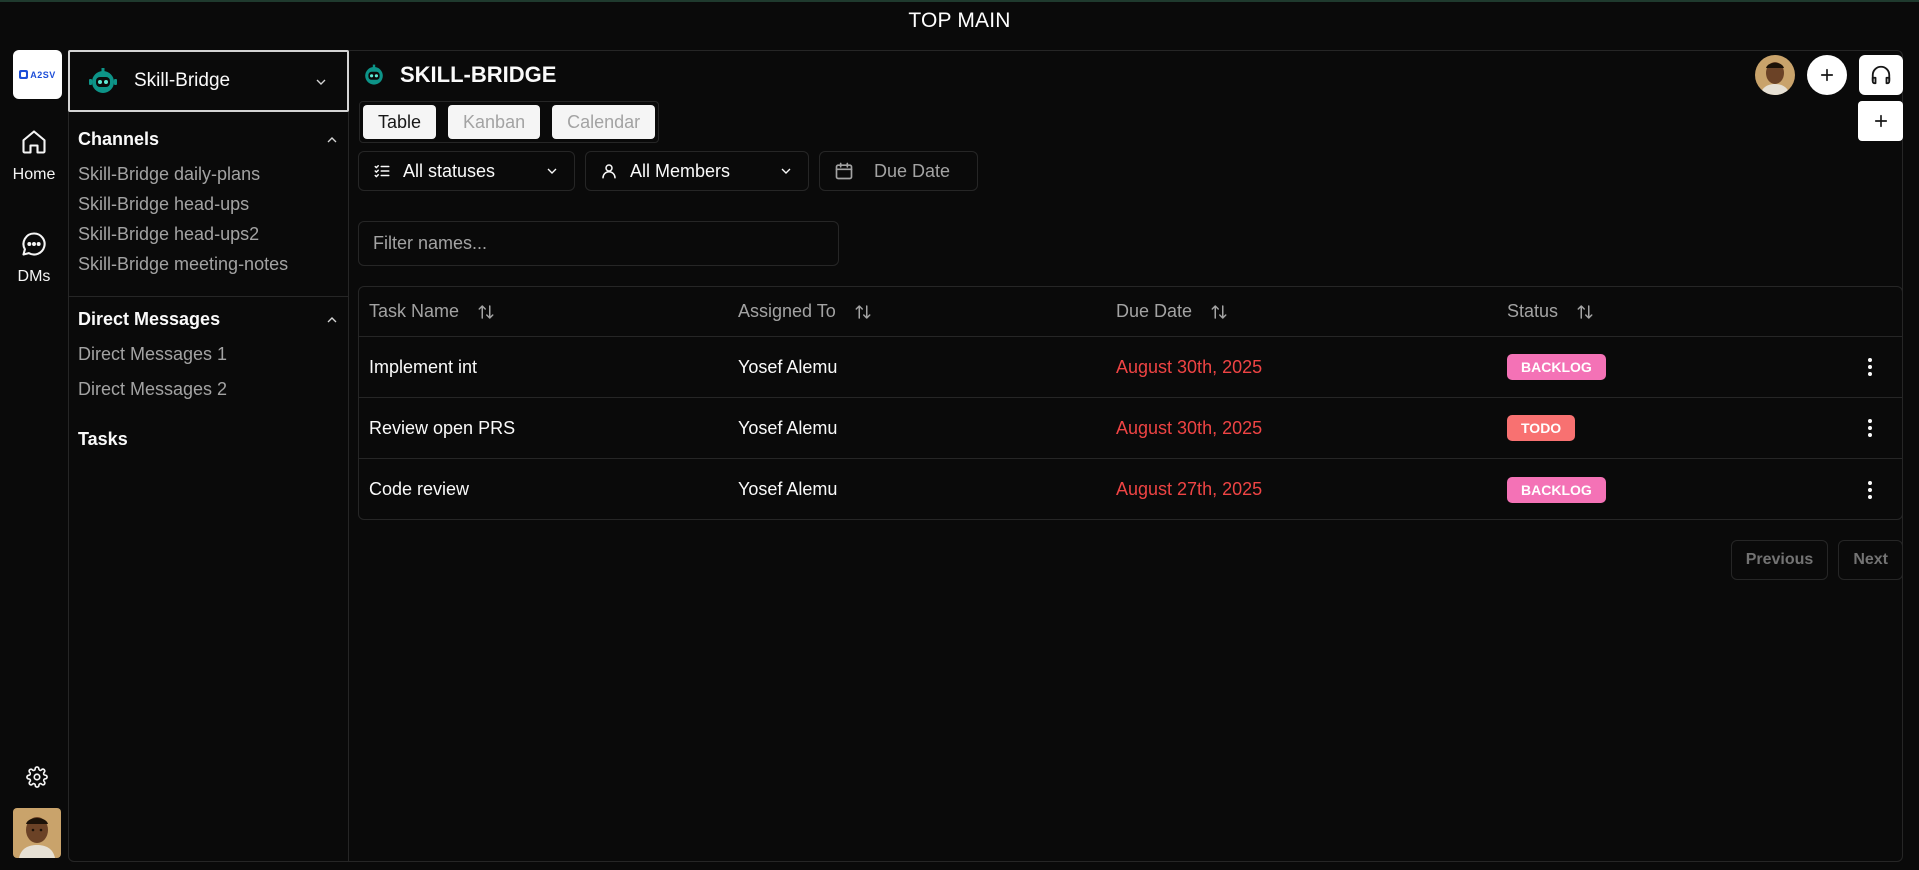  I want to click on previous-page-button: Previous, so click(1779, 560).